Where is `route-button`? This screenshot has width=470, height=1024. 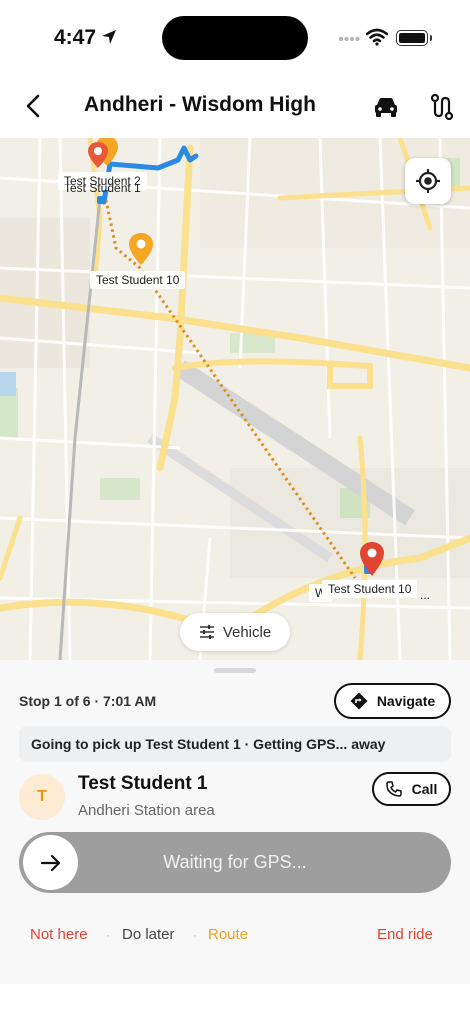
route-button is located at coordinates (442, 107).